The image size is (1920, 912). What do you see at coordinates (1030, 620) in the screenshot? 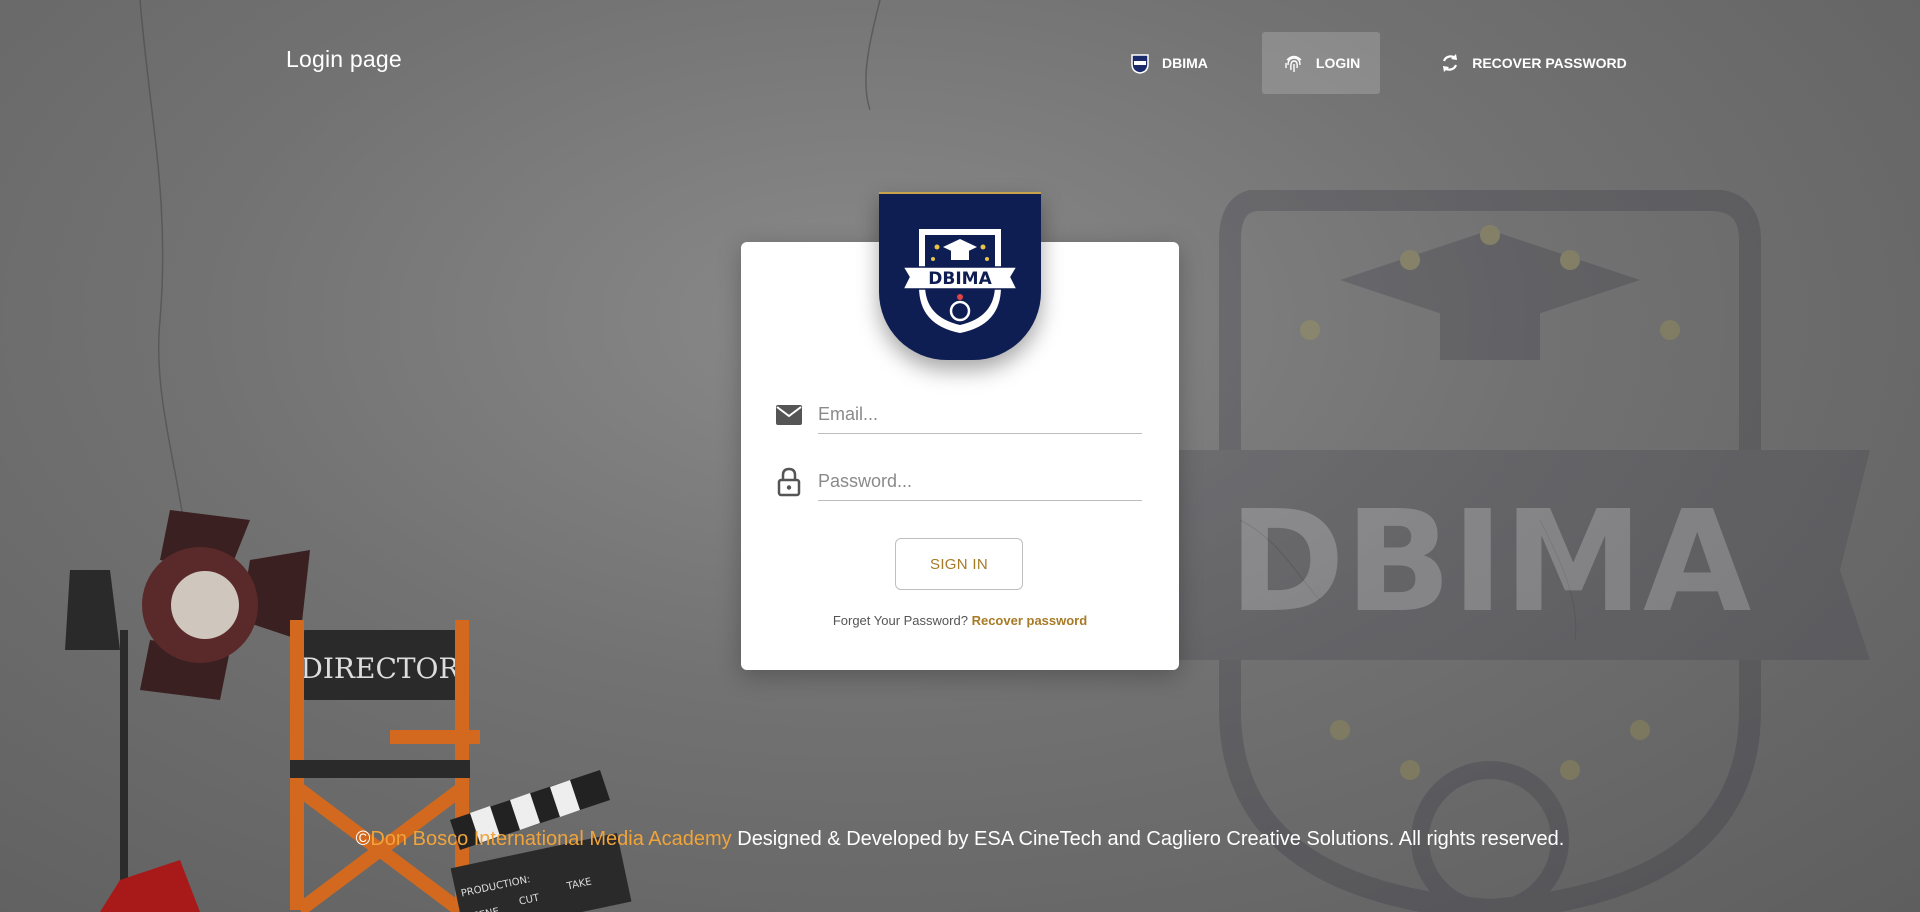
I see `recover-password-link: Recover password` at bounding box center [1030, 620].